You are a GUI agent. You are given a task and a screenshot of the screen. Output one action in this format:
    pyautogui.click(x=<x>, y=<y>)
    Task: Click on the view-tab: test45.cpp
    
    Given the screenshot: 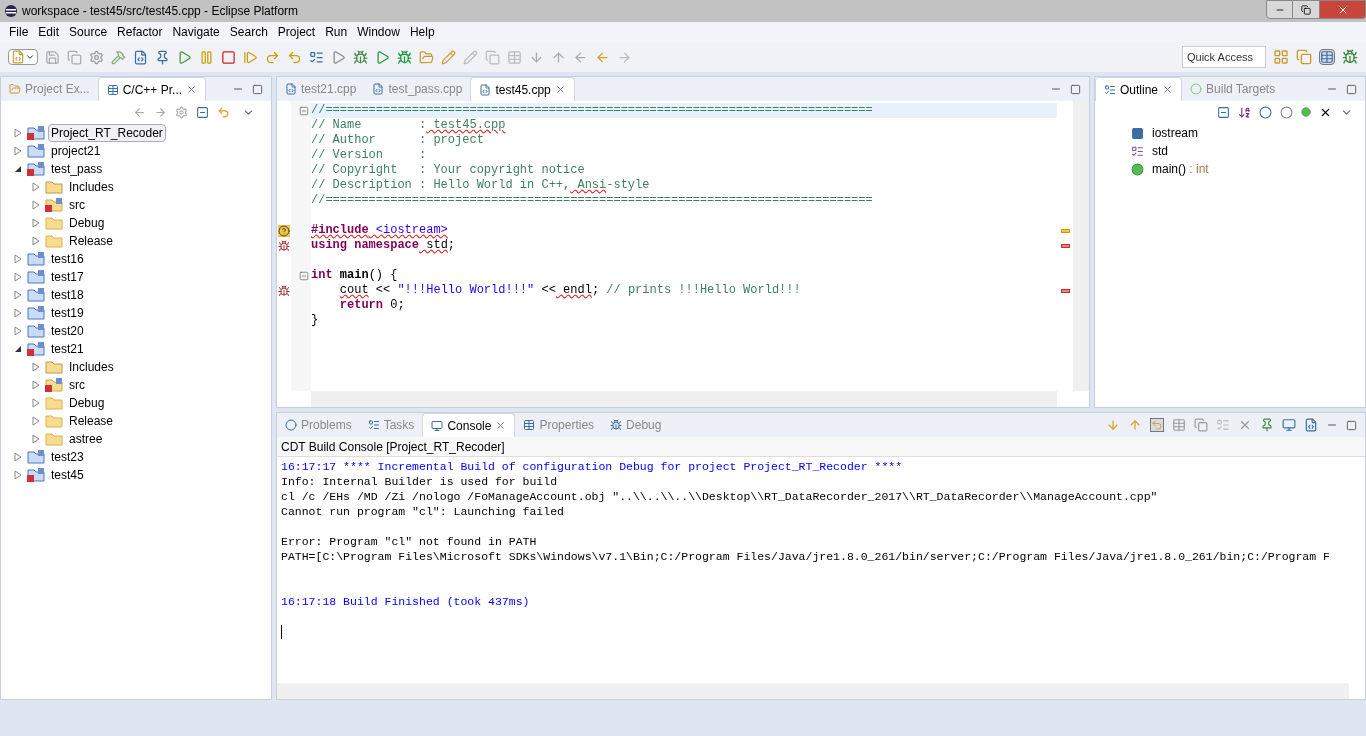 What is the action you would take?
    pyautogui.click(x=522, y=89)
    